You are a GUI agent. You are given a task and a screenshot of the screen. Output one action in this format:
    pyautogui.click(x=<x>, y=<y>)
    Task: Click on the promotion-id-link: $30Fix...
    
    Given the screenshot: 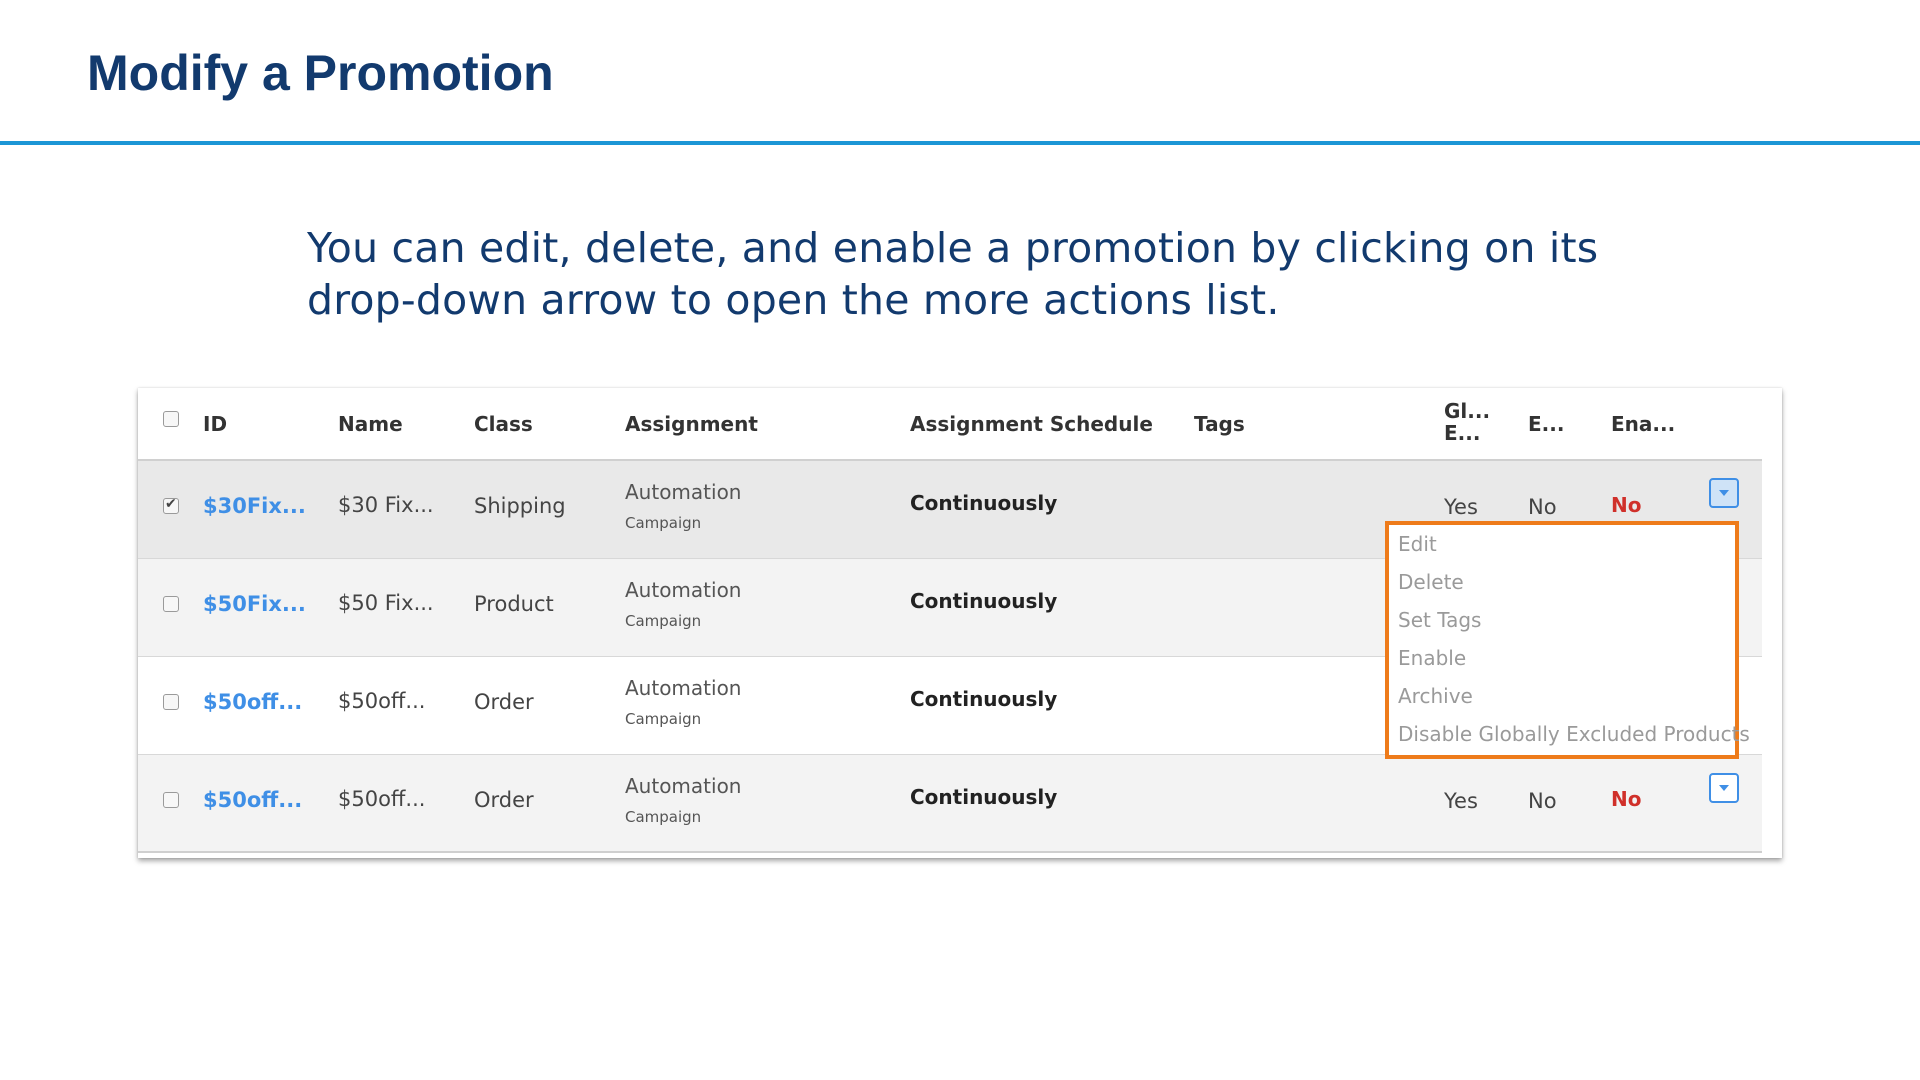 What is the action you would take?
    pyautogui.click(x=254, y=506)
    